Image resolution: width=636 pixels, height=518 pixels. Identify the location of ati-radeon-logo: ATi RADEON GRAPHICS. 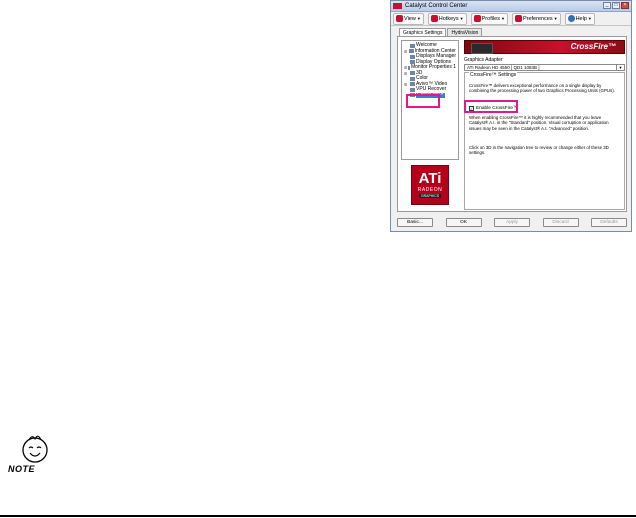
(430, 185).